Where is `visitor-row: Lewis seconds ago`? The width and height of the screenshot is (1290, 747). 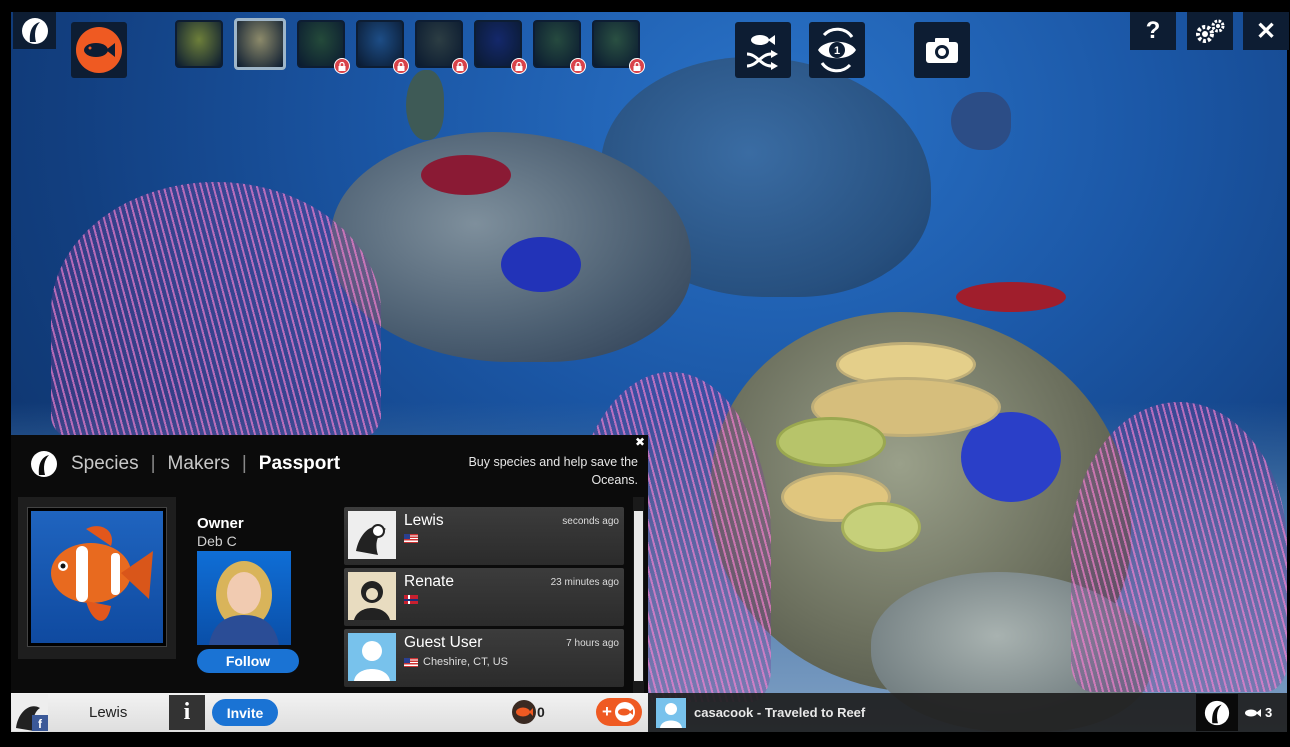
visitor-row: Lewis seconds ago is located at coordinates (484, 536).